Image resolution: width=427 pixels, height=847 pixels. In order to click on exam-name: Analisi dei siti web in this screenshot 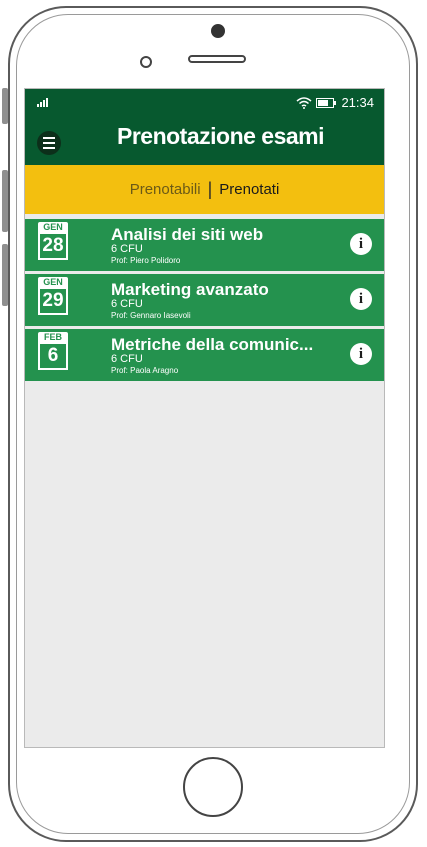, I will do `click(187, 234)`.